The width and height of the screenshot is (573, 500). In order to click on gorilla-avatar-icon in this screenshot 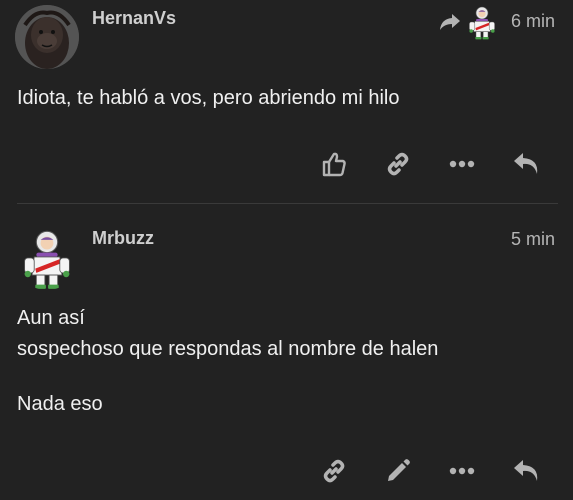, I will do `click(47, 37)`.